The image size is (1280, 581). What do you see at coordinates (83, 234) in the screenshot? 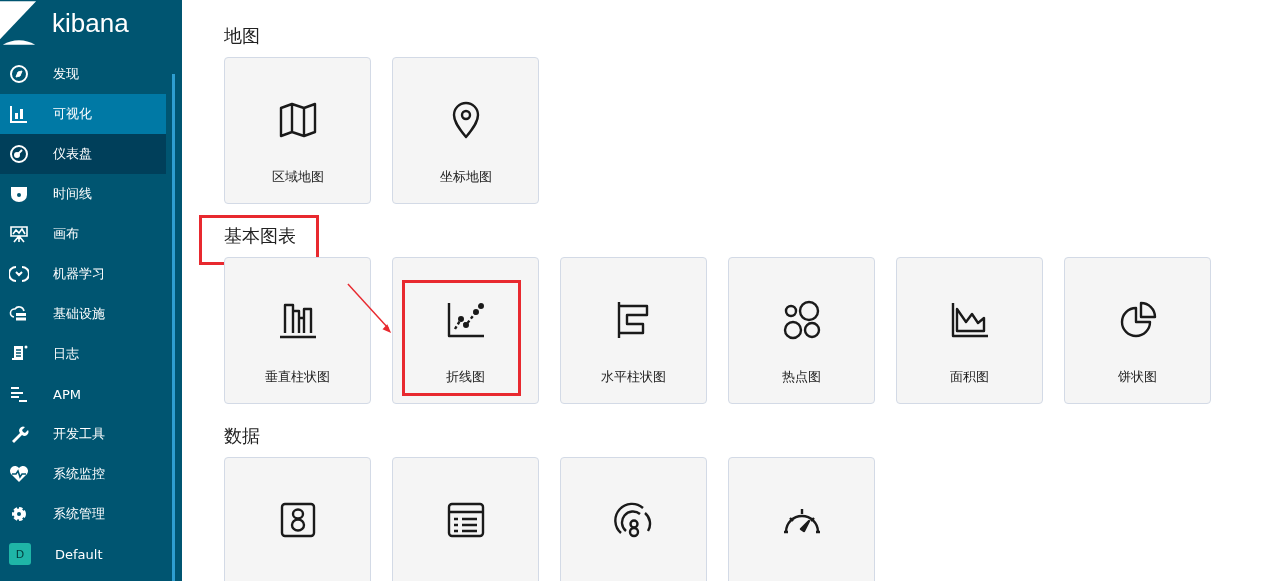
I see `nav-item: 画布` at bounding box center [83, 234].